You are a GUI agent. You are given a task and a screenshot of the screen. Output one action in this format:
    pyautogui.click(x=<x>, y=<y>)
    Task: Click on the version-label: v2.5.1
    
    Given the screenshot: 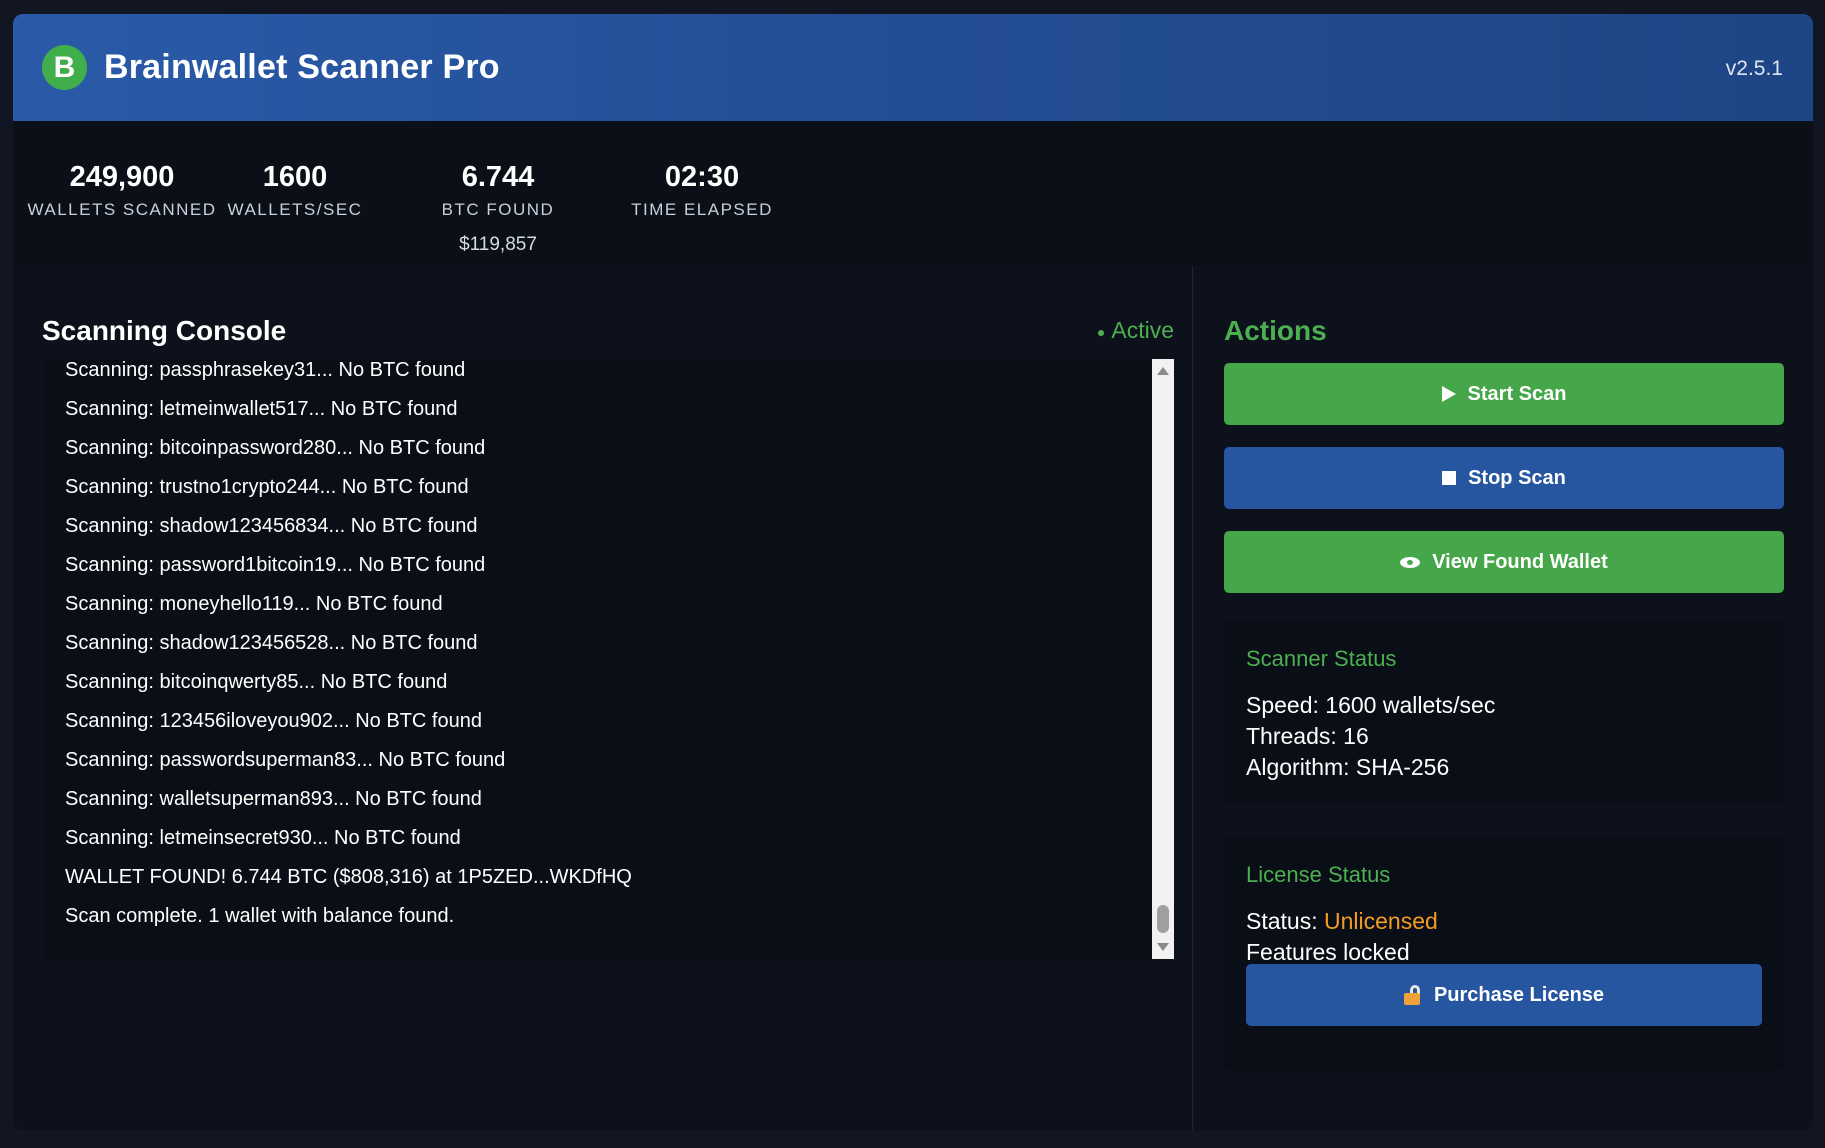 What is the action you would take?
    pyautogui.click(x=1754, y=68)
    